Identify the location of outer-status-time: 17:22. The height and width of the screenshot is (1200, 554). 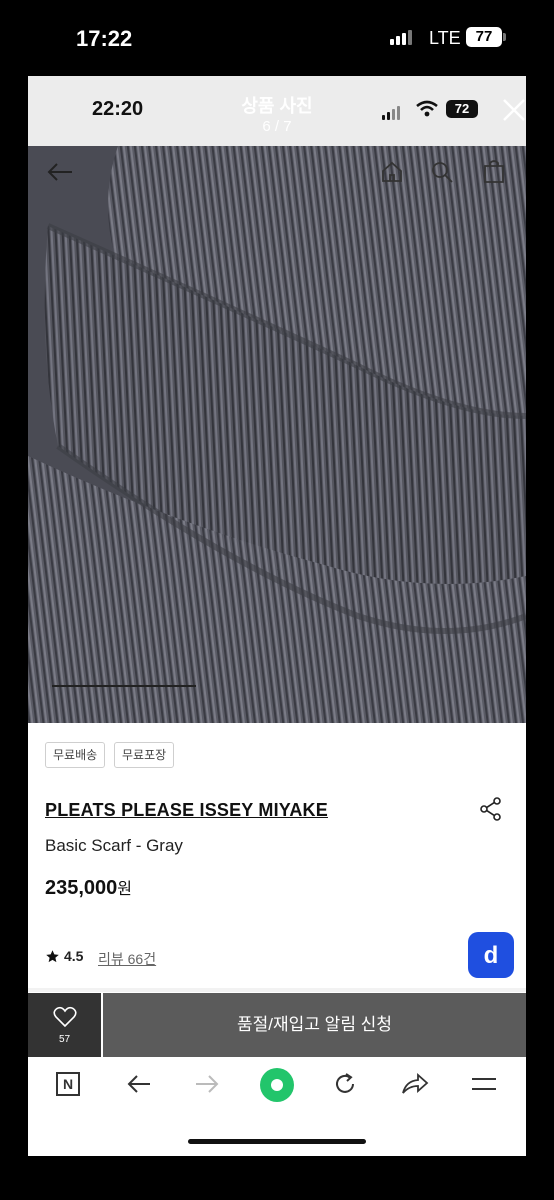
(104, 38).